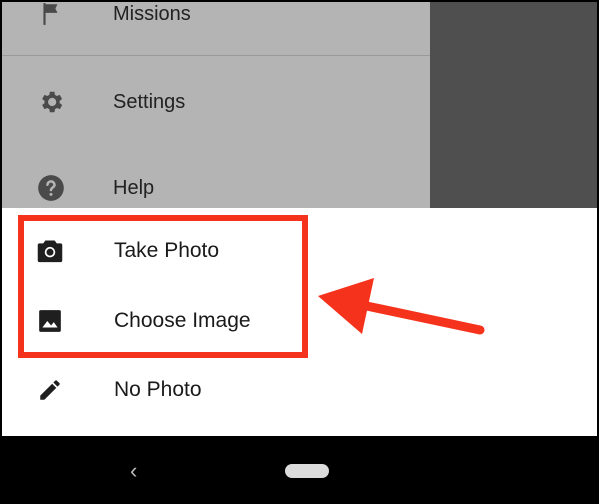  I want to click on drawer-divider, so click(216, 55).